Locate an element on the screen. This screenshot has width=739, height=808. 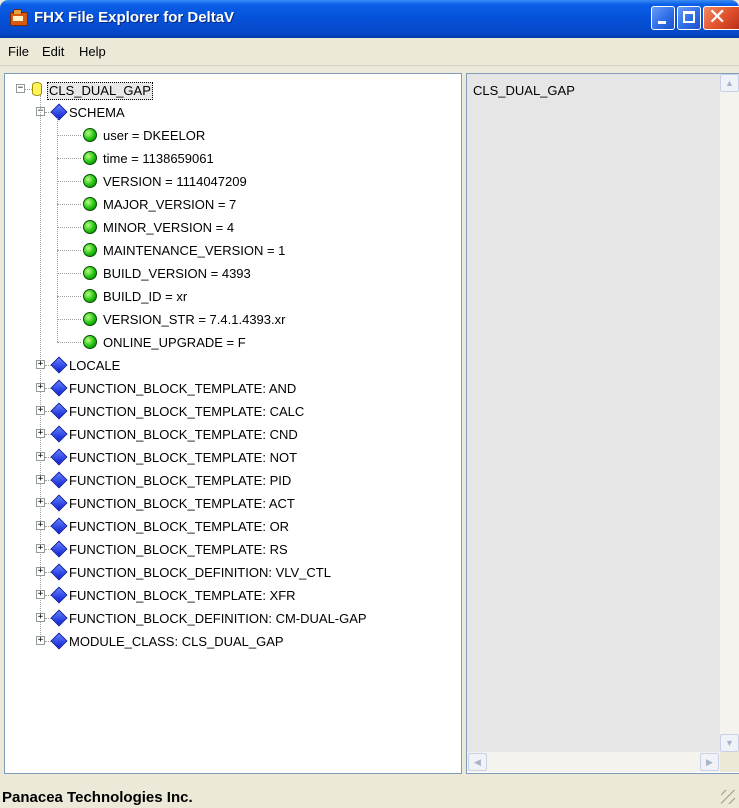
tree-node-schema-item: MINOR_VERSION = 4 is located at coordinates (168, 228).